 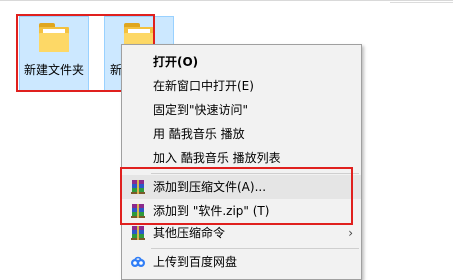 I want to click on menu-item-pin-quick-access: 固定到"快速访问", so click(x=241, y=110).